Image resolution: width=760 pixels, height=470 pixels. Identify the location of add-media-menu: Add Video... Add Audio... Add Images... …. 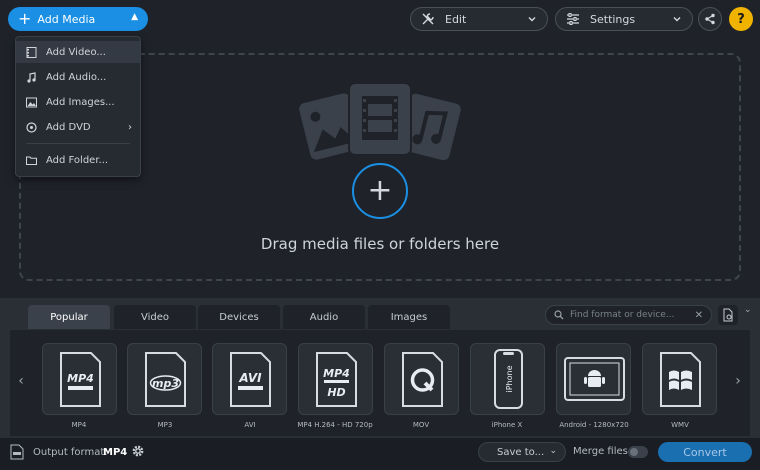
(78, 106).